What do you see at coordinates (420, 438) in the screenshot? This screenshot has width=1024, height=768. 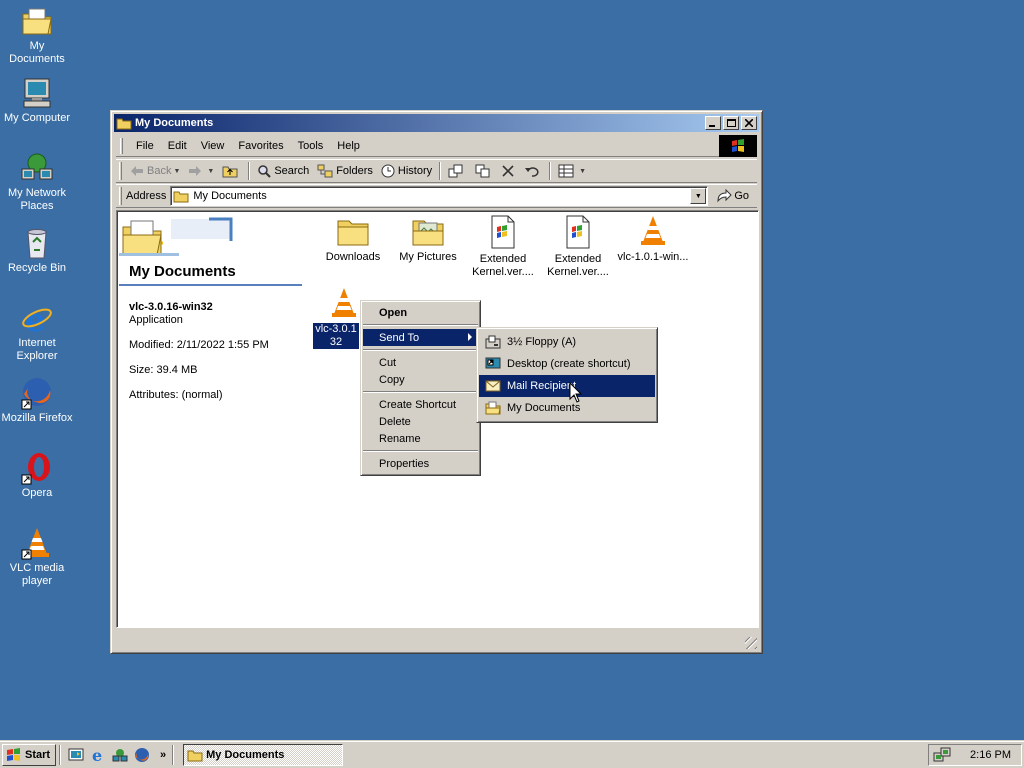 I see `menu-item-rename: Rename` at bounding box center [420, 438].